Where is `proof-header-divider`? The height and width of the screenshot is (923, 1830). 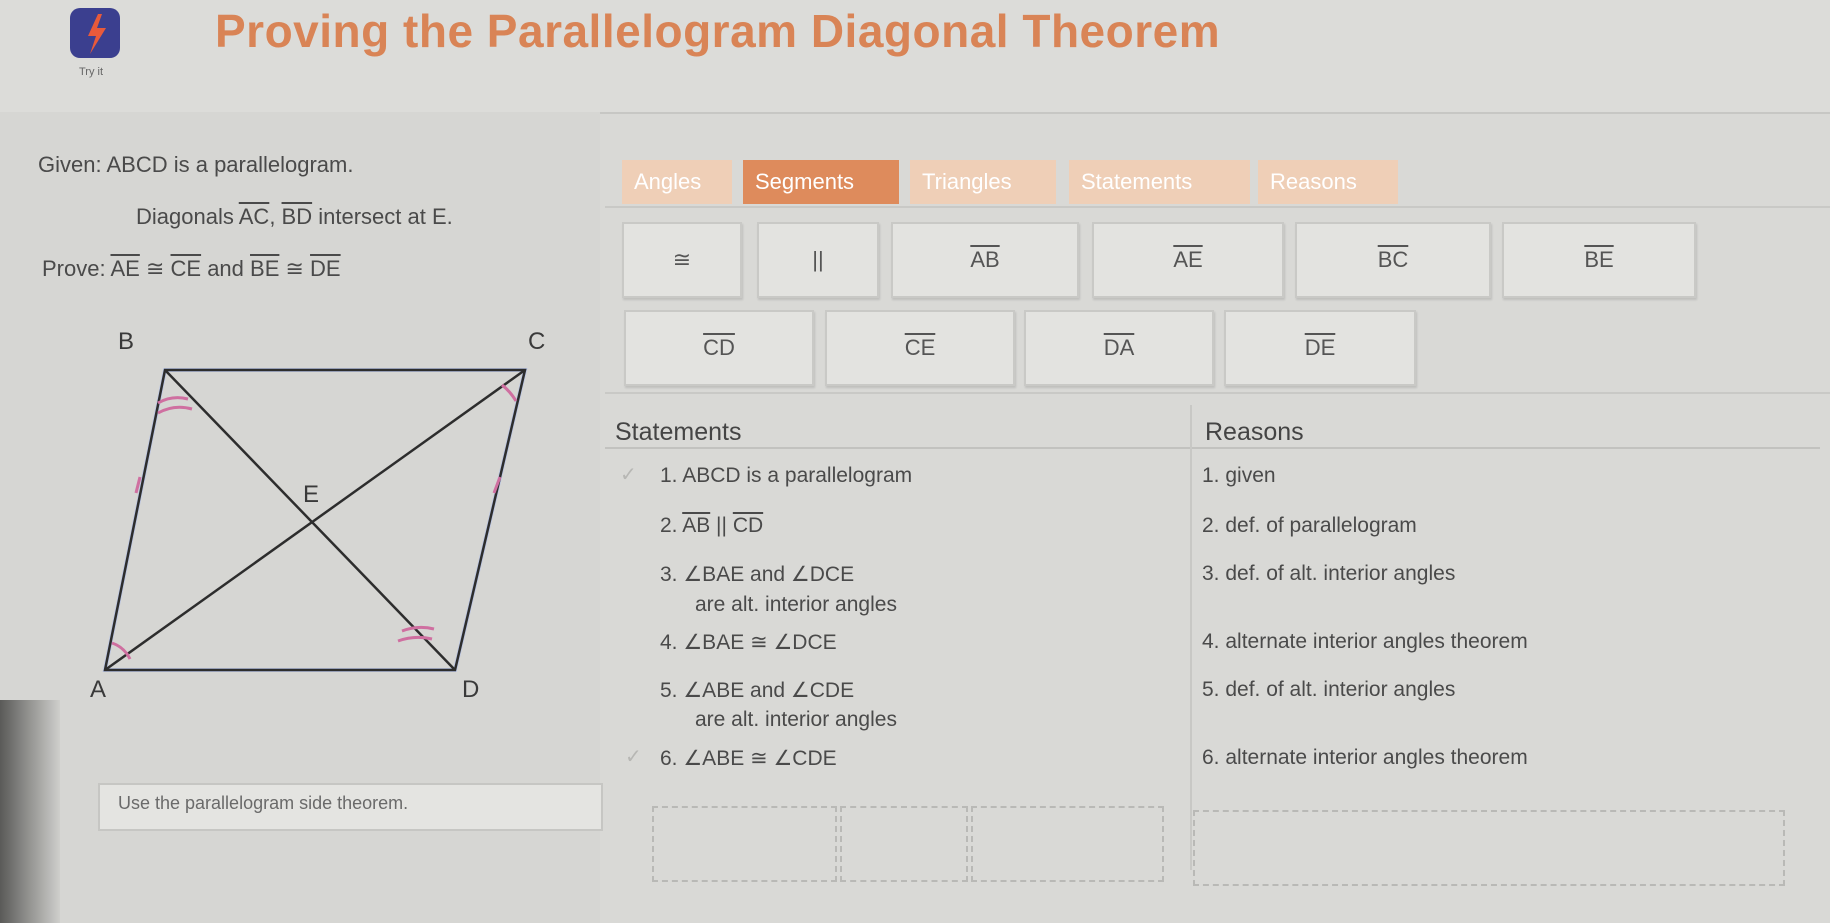
proof-header-divider is located at coordinates (1212, 448).